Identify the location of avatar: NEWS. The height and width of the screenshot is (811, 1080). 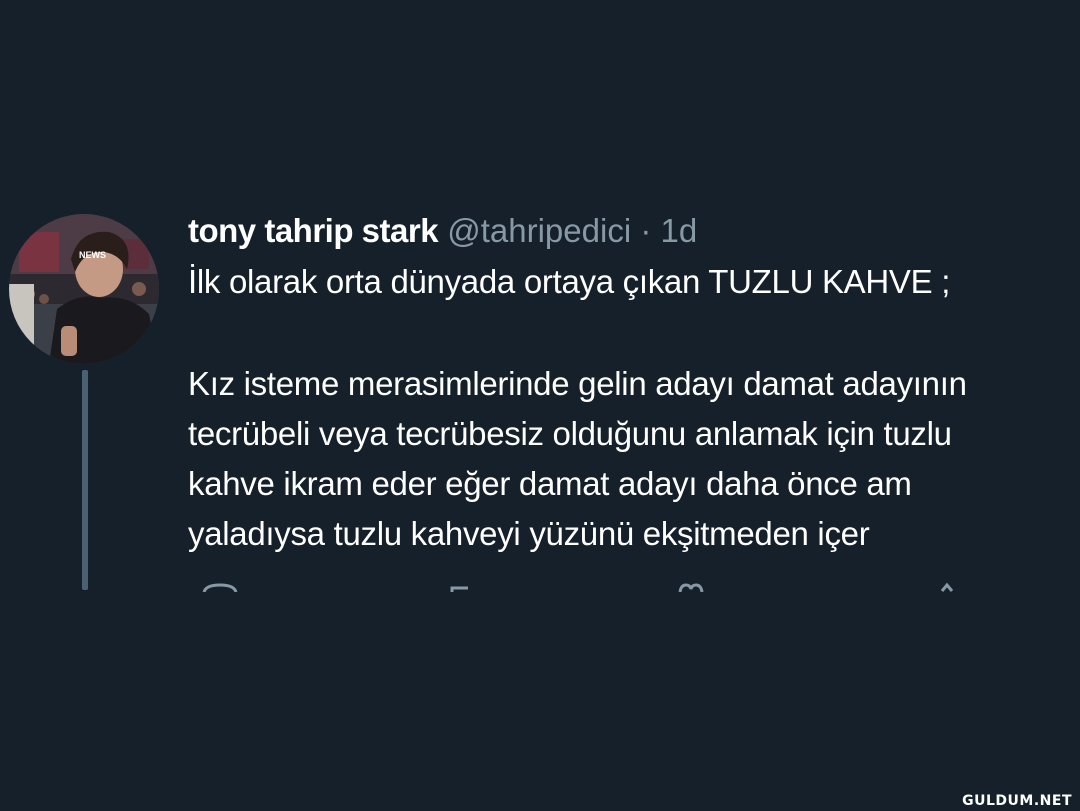
(84, 289).